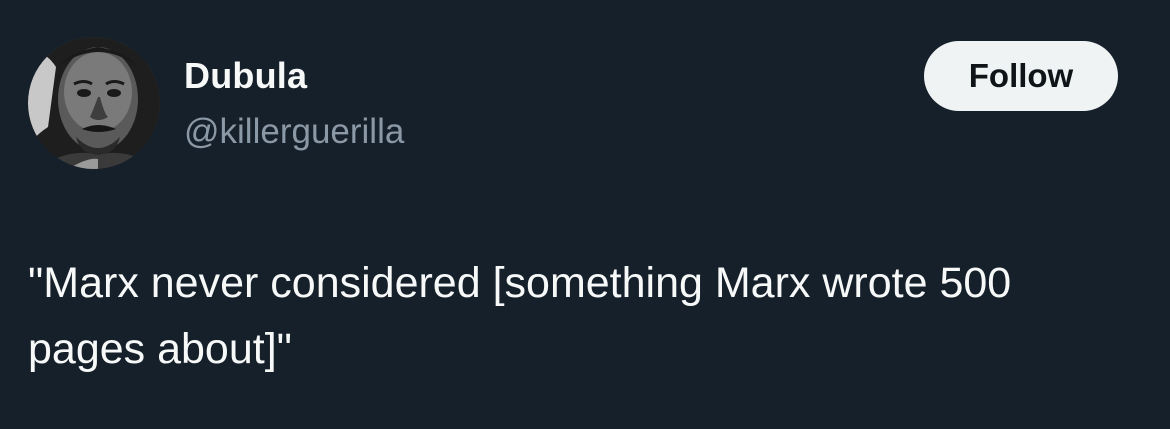 The height and width of the screenshot is (429, 1170). I want to click on display-name: Dubula, so click(245, 76).